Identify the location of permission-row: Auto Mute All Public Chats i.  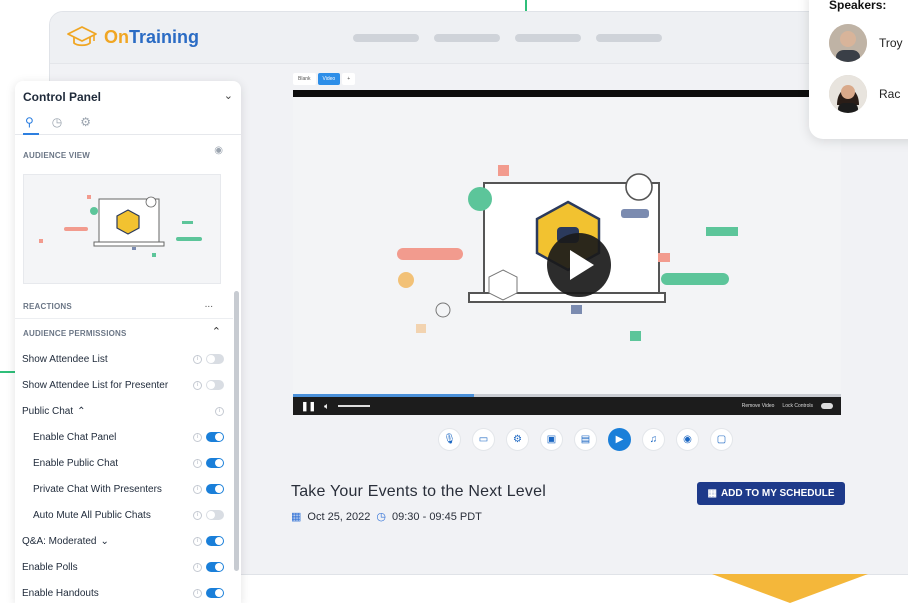
(129, 515).